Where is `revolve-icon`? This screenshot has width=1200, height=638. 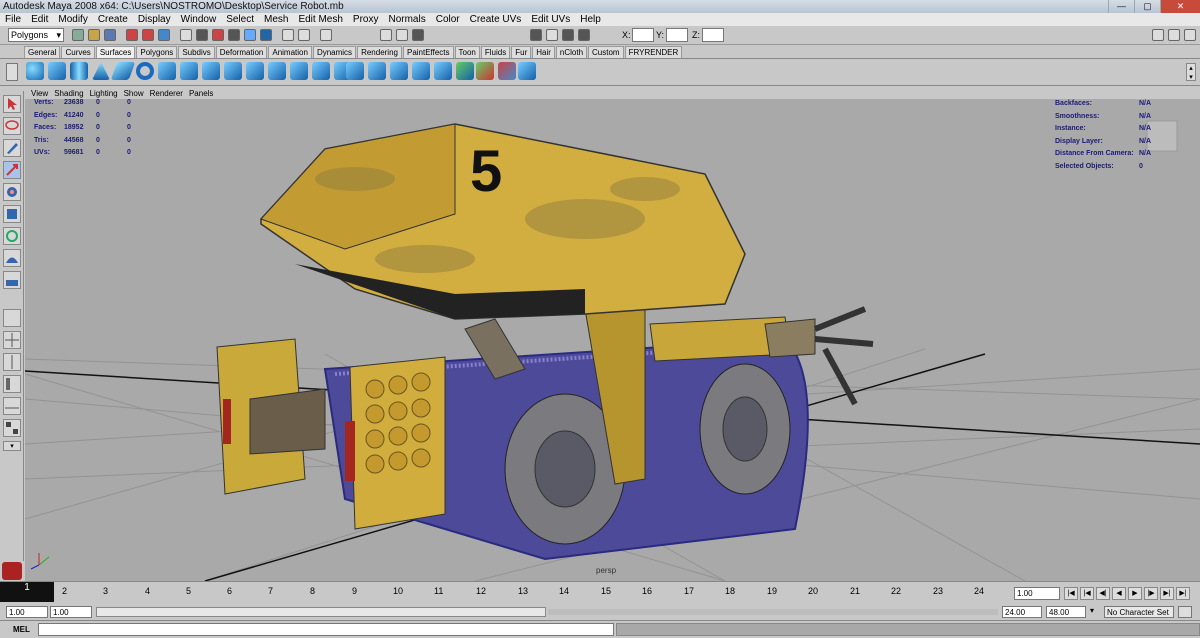 revolve-icon is located at coordinates (167, 71).